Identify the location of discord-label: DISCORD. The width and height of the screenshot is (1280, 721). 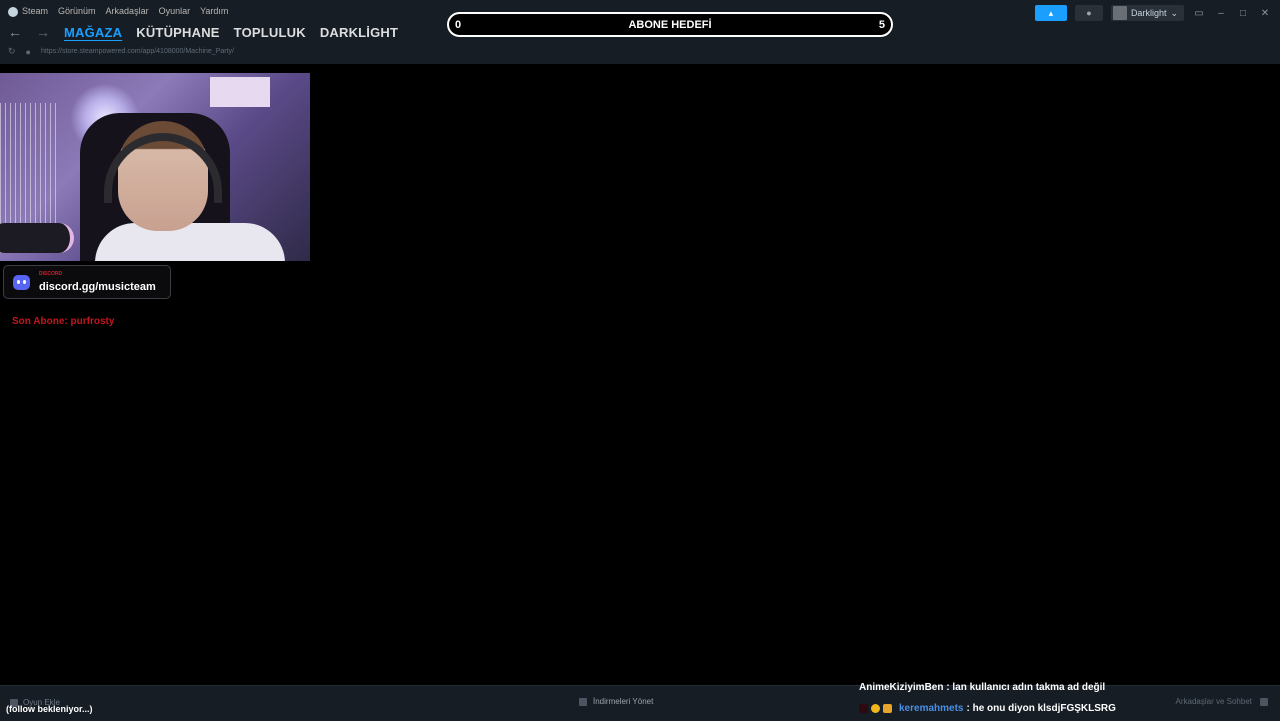
(51, 274).